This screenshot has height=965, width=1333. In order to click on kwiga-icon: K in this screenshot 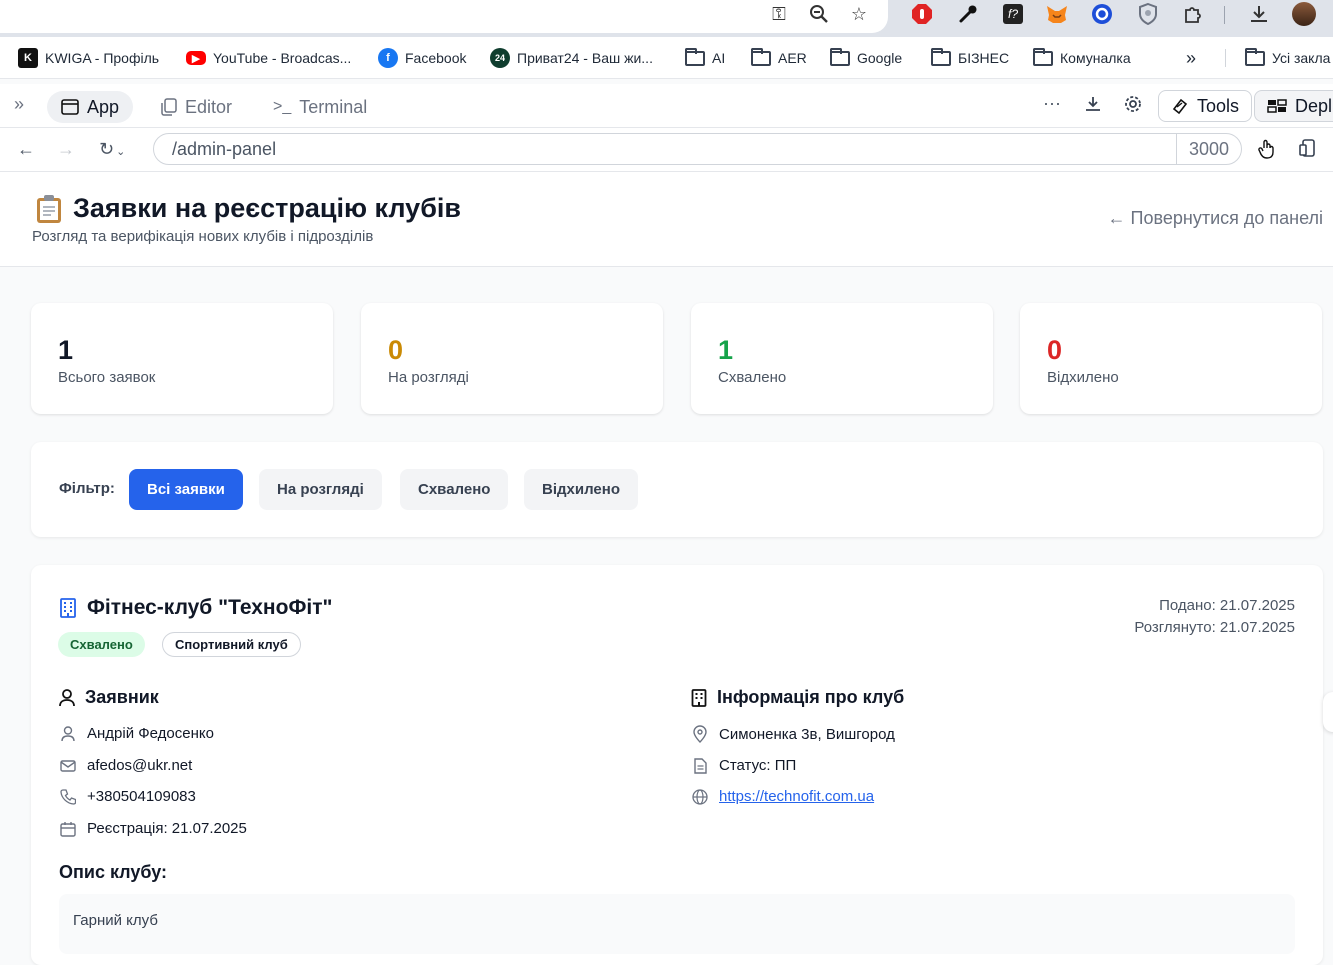, I will do `click(28, 58)`.